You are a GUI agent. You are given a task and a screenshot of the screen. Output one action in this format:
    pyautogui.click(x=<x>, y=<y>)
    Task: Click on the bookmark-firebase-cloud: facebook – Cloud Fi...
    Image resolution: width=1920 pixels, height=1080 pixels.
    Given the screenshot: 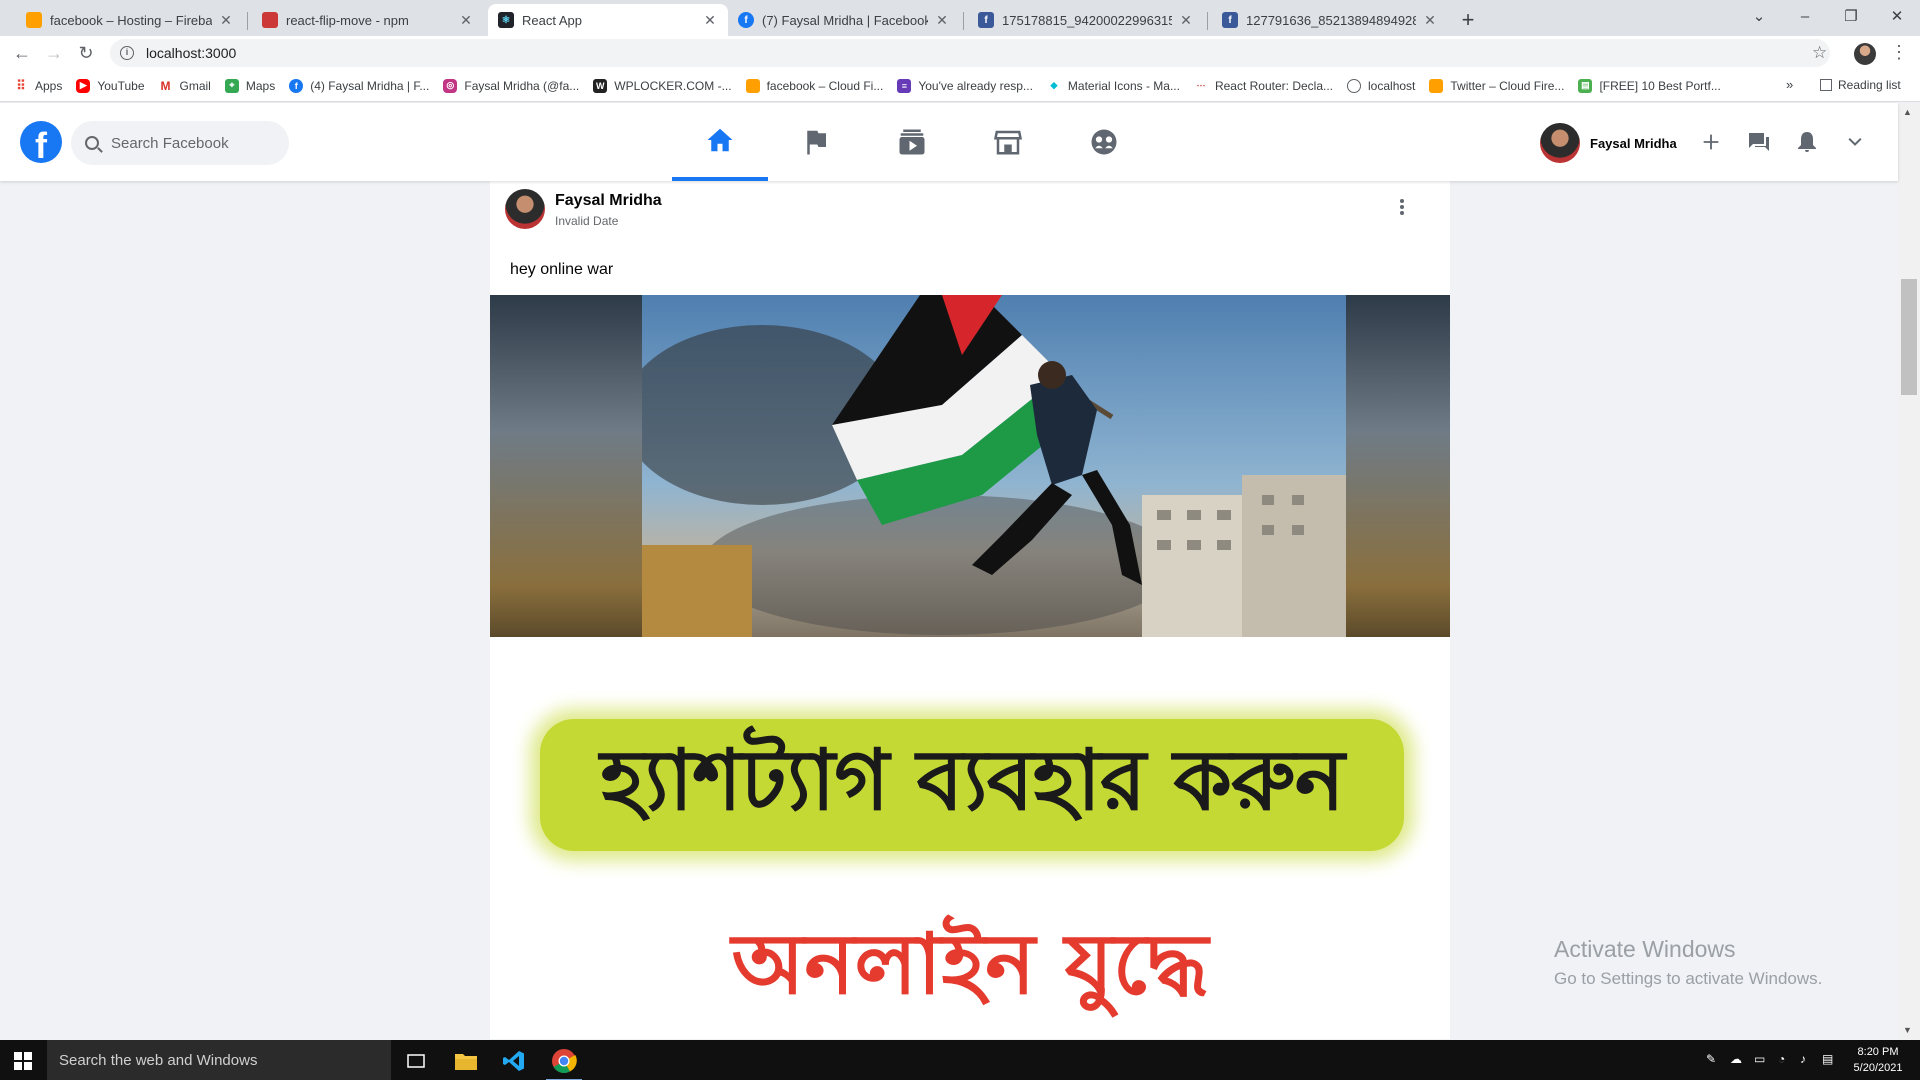 What is the action you would take?
    pyautogui.click(x=814, y=85)
    